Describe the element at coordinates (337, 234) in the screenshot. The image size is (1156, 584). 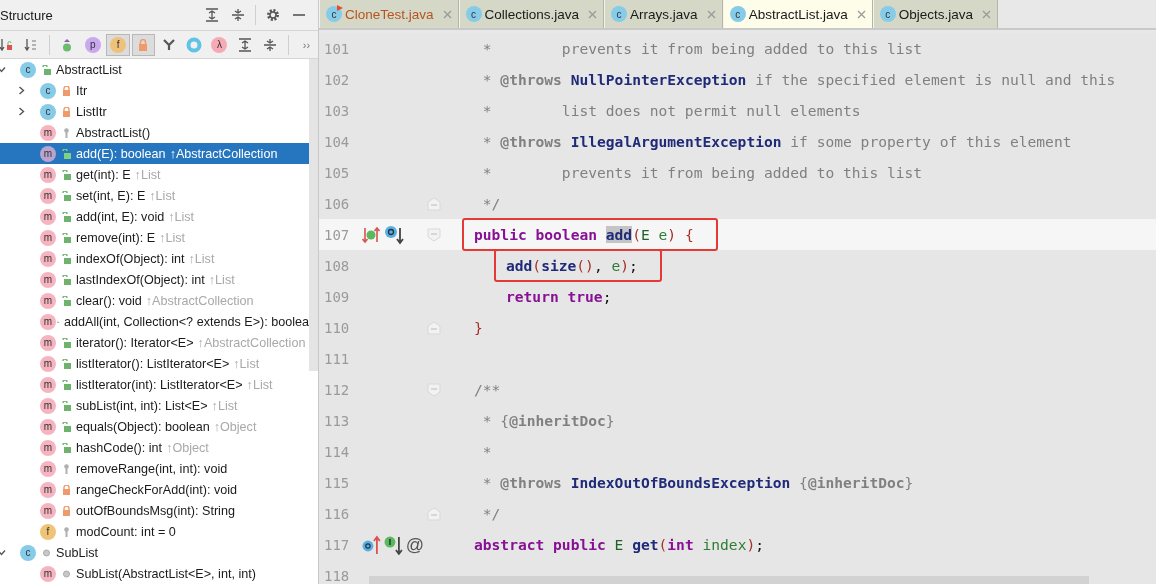
I see `line-number: 107` at that location.